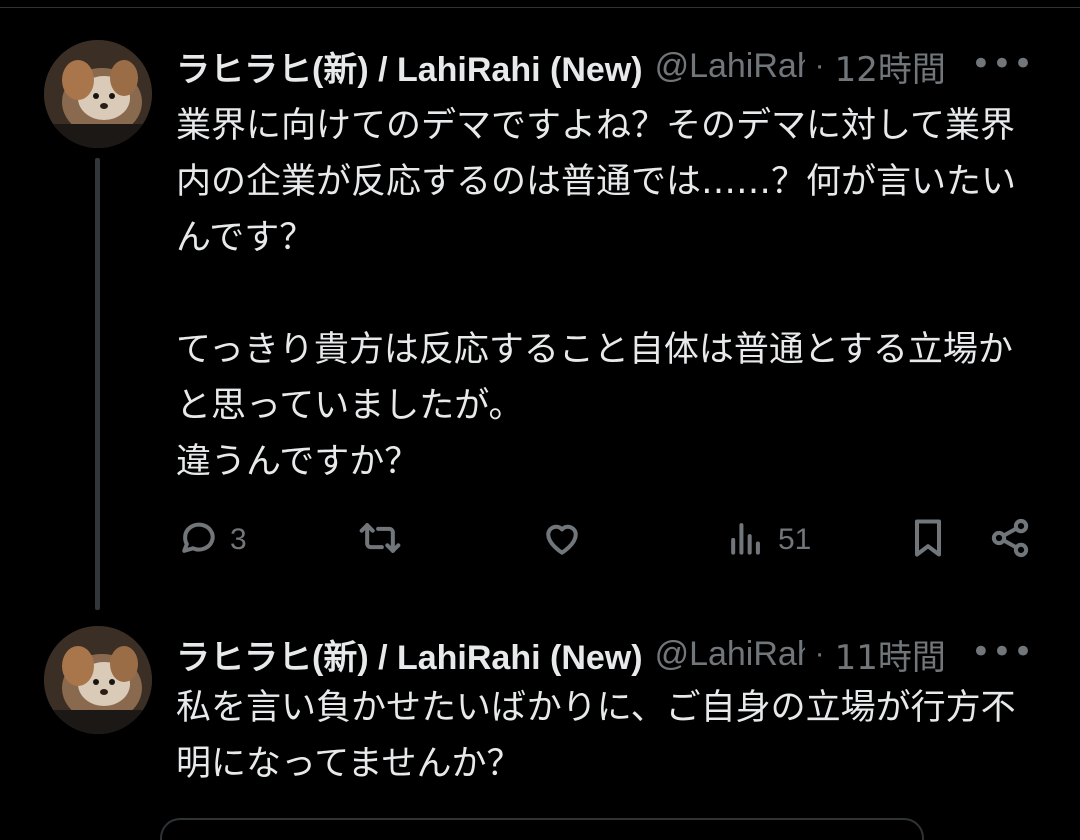 This screenshot has height=840, width=1080. What do you see at coordinates (562, 540) in the screenshot?
I see `like-icon` at bounding box center [562, 540].